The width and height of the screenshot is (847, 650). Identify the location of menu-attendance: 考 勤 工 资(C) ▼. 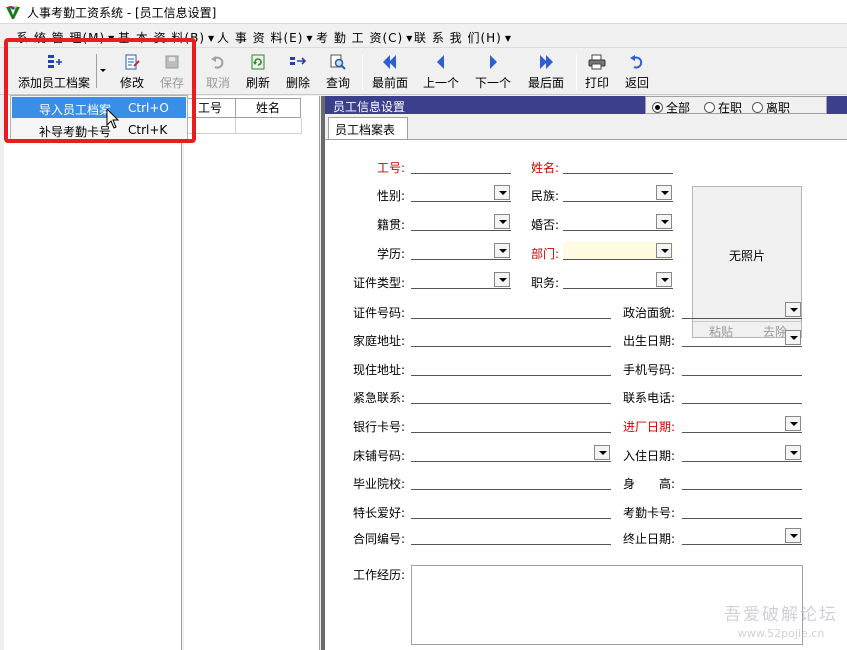
(364, 37).